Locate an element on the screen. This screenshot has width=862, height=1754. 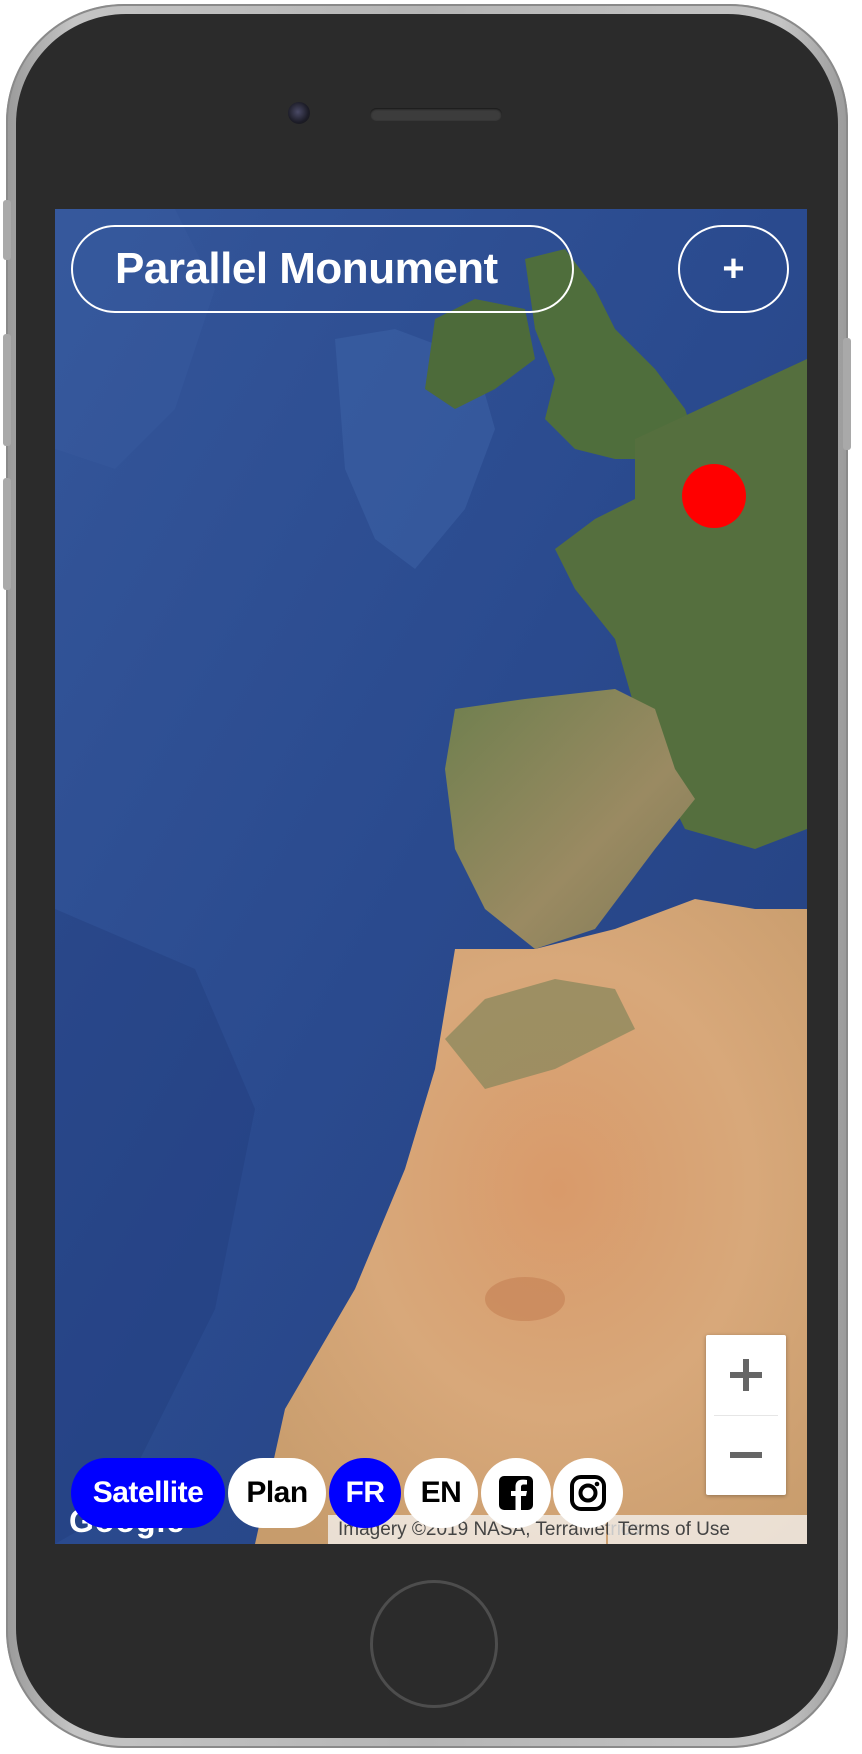
facebook-icon is located at coordinates (516, 1493).